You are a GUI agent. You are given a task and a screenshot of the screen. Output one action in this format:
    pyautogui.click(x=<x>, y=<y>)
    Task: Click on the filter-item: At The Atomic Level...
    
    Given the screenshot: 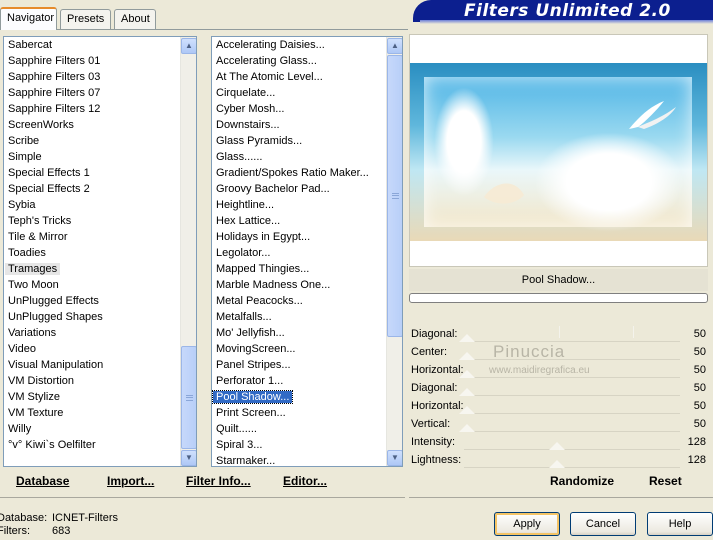 What is the action you would take?
    pyautogui.click(x=307, y=77)
    